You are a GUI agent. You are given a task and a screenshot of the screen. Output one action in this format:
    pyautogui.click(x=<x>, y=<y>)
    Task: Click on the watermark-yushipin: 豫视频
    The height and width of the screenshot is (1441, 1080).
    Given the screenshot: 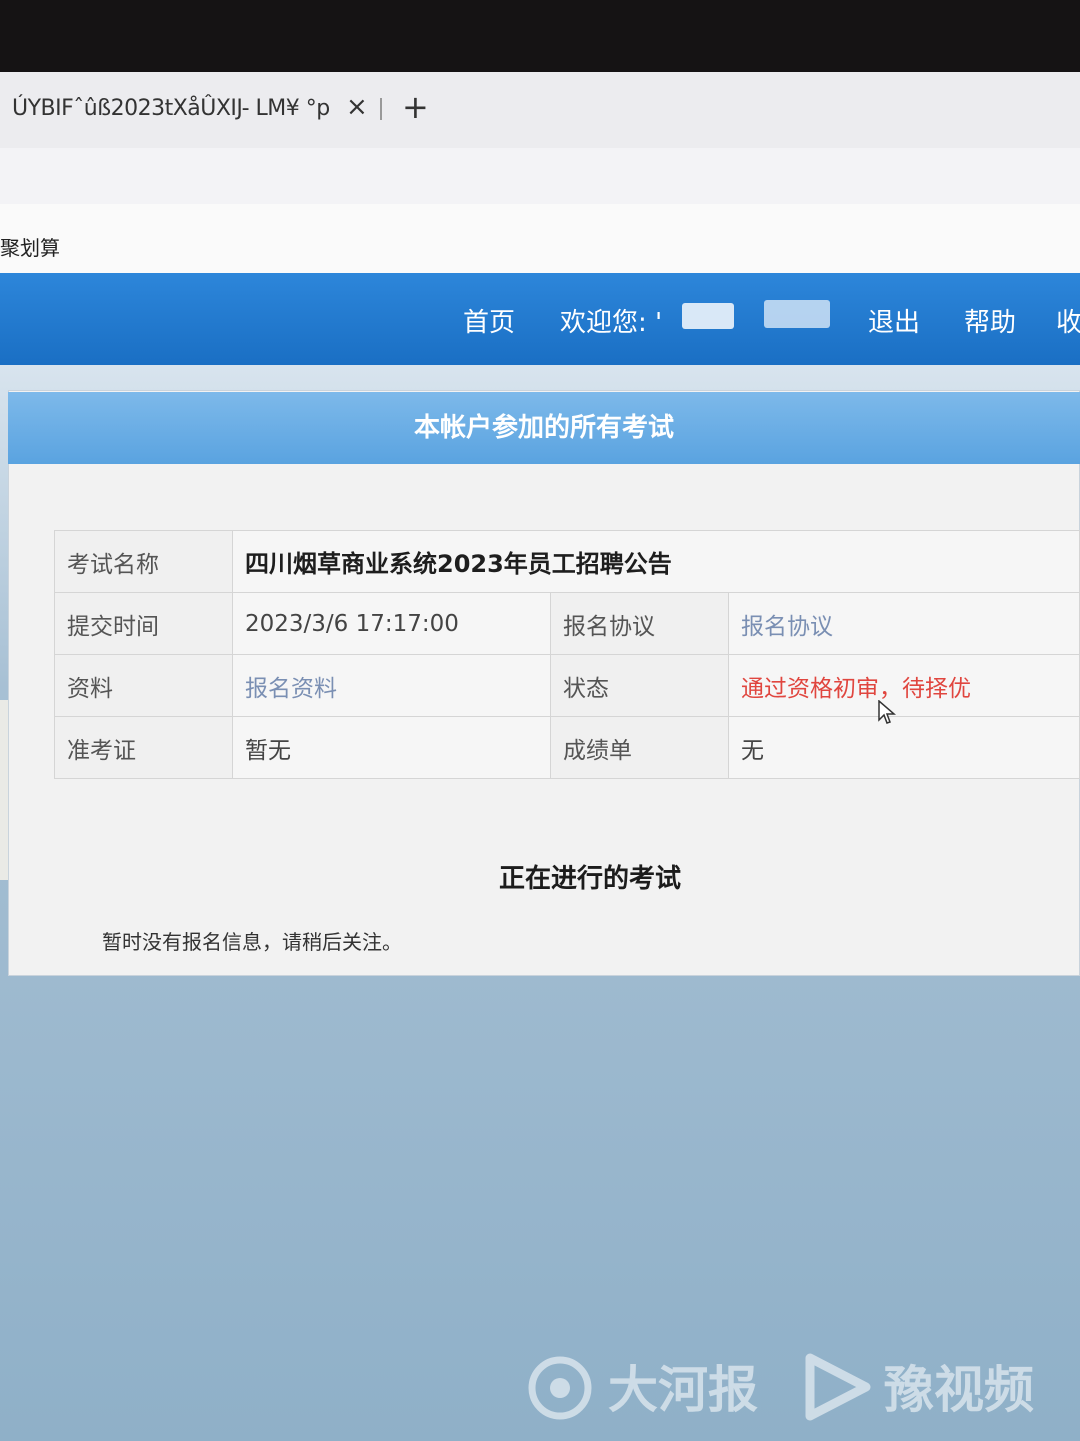 What is the action you would take?
    pyautogui.click(x=959, y=1390)
    